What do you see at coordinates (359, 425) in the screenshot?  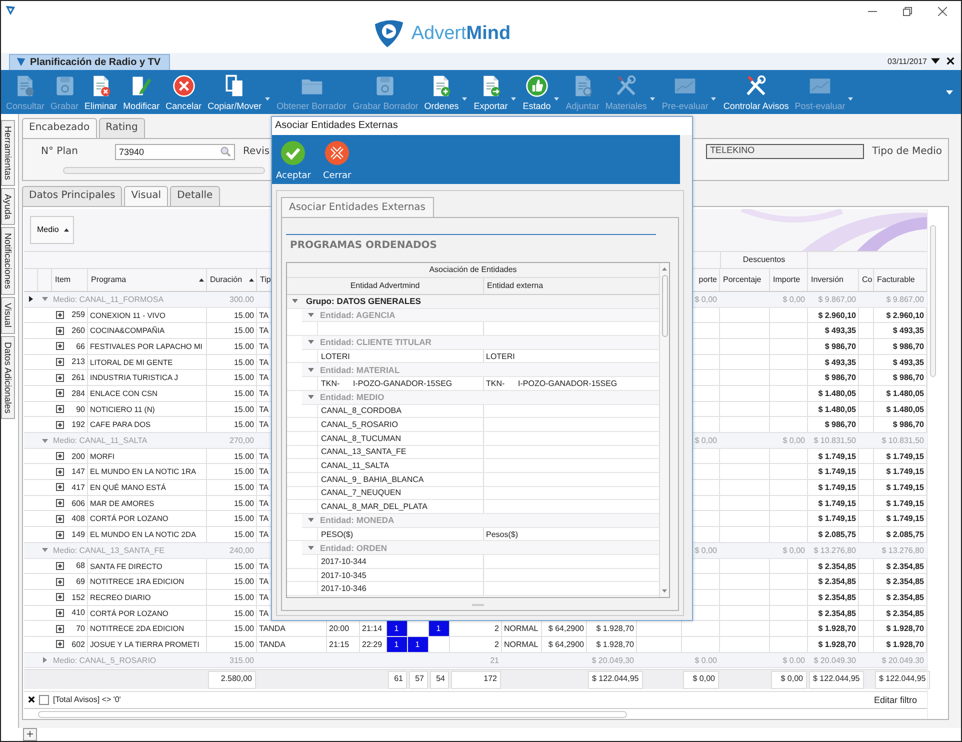 I see `table-cell: CANAL_5_ROSARIO` at bounding box center [359, 425].